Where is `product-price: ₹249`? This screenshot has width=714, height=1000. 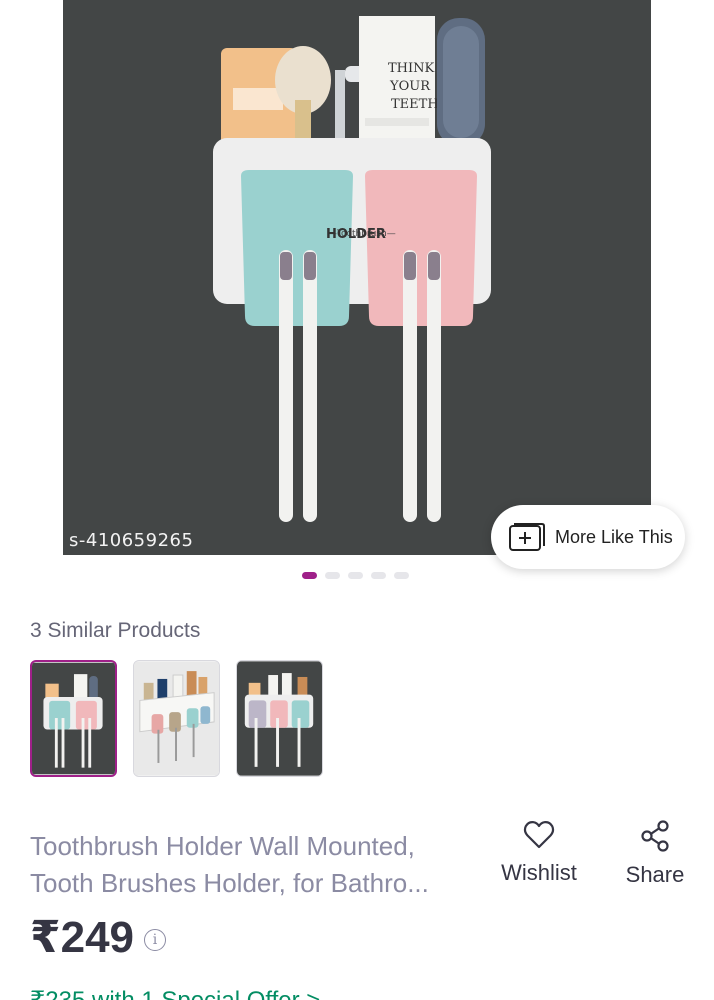
product-price: ₹249 is located at coordinates (82, 937).